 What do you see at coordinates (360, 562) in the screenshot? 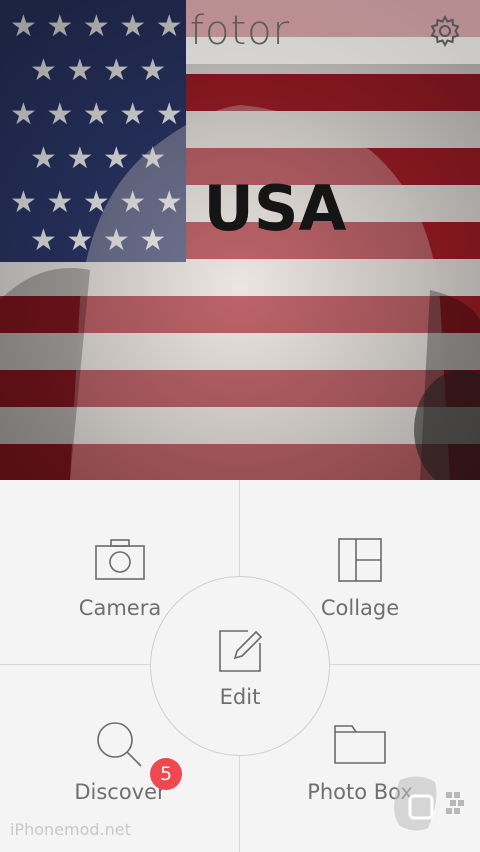
I see `collage-grid-icon` at bounding box center [360, 562].